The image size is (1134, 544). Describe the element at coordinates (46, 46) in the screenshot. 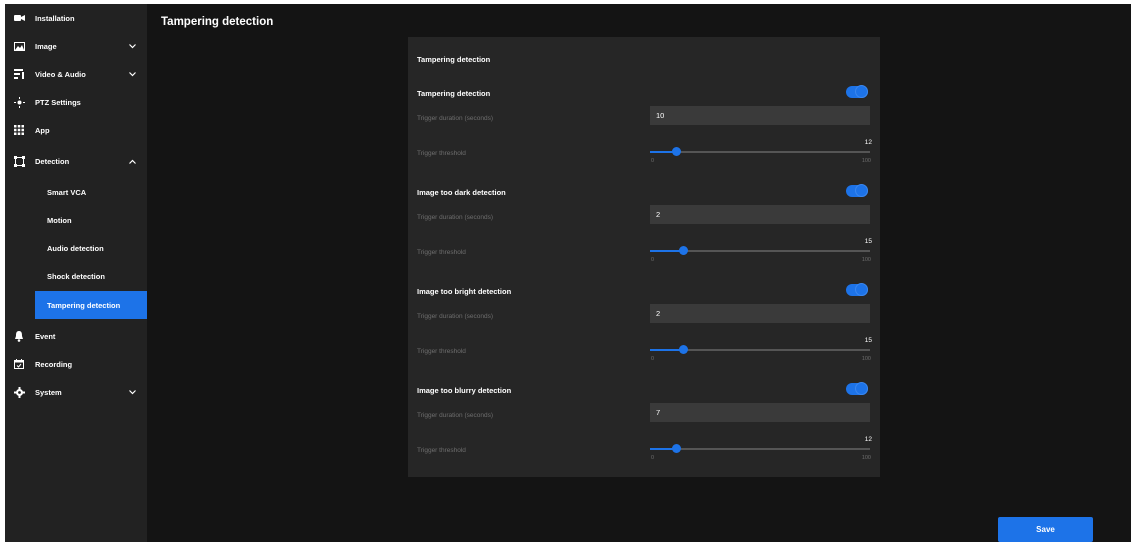

I see `sidebar-item-label: Image` at that location.